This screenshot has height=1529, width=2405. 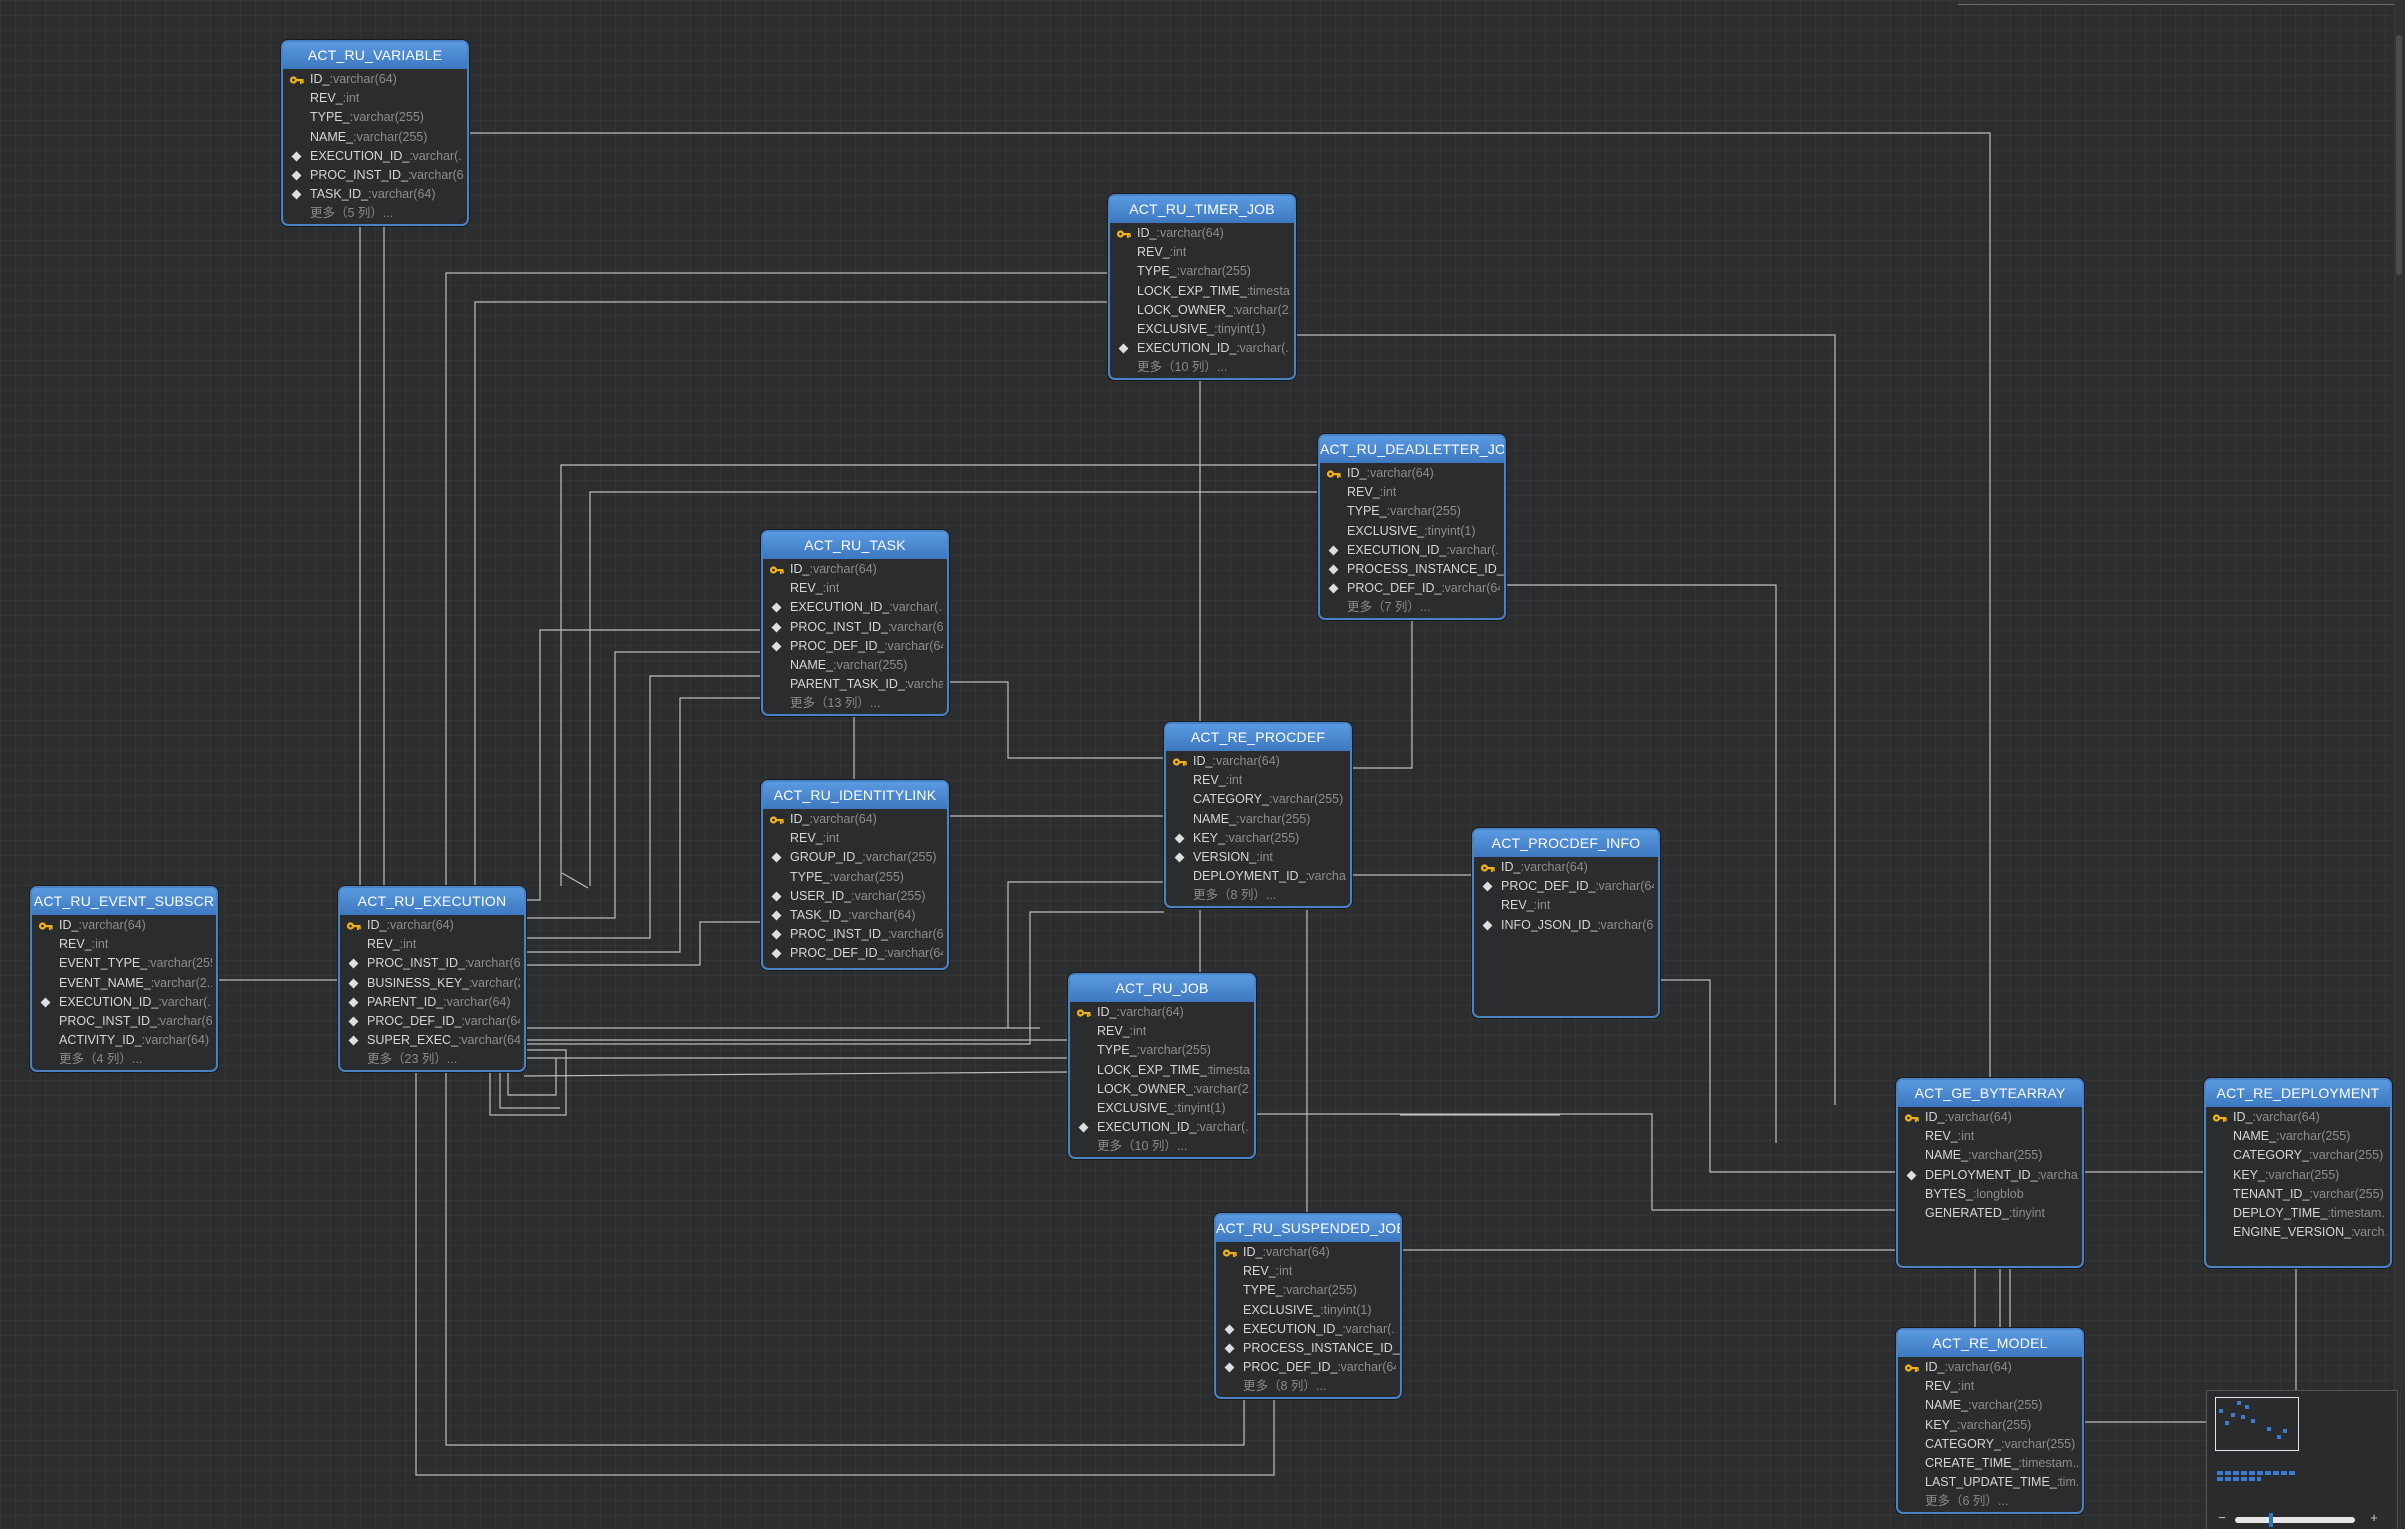 I want to click on entity-title: ACT_PROCDEF_INFO, so click(x=1566, y=843).